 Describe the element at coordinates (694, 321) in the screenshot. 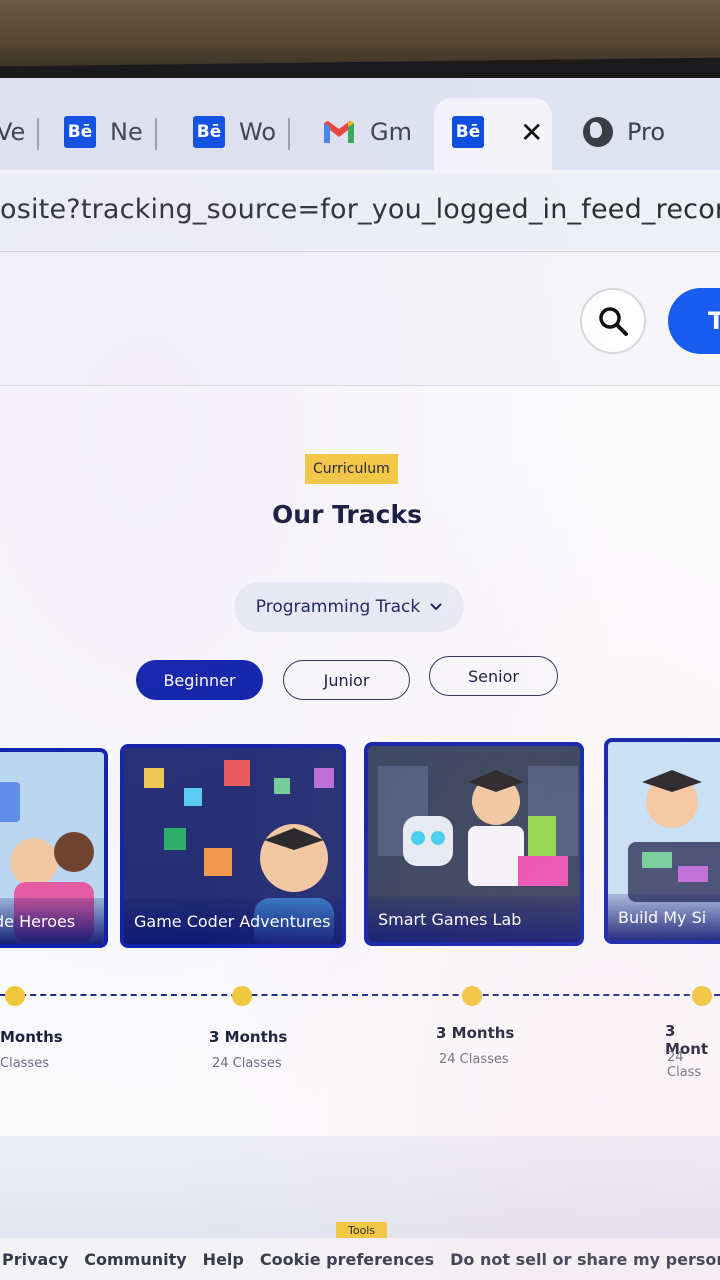

I see `cta-button: T` at that location.